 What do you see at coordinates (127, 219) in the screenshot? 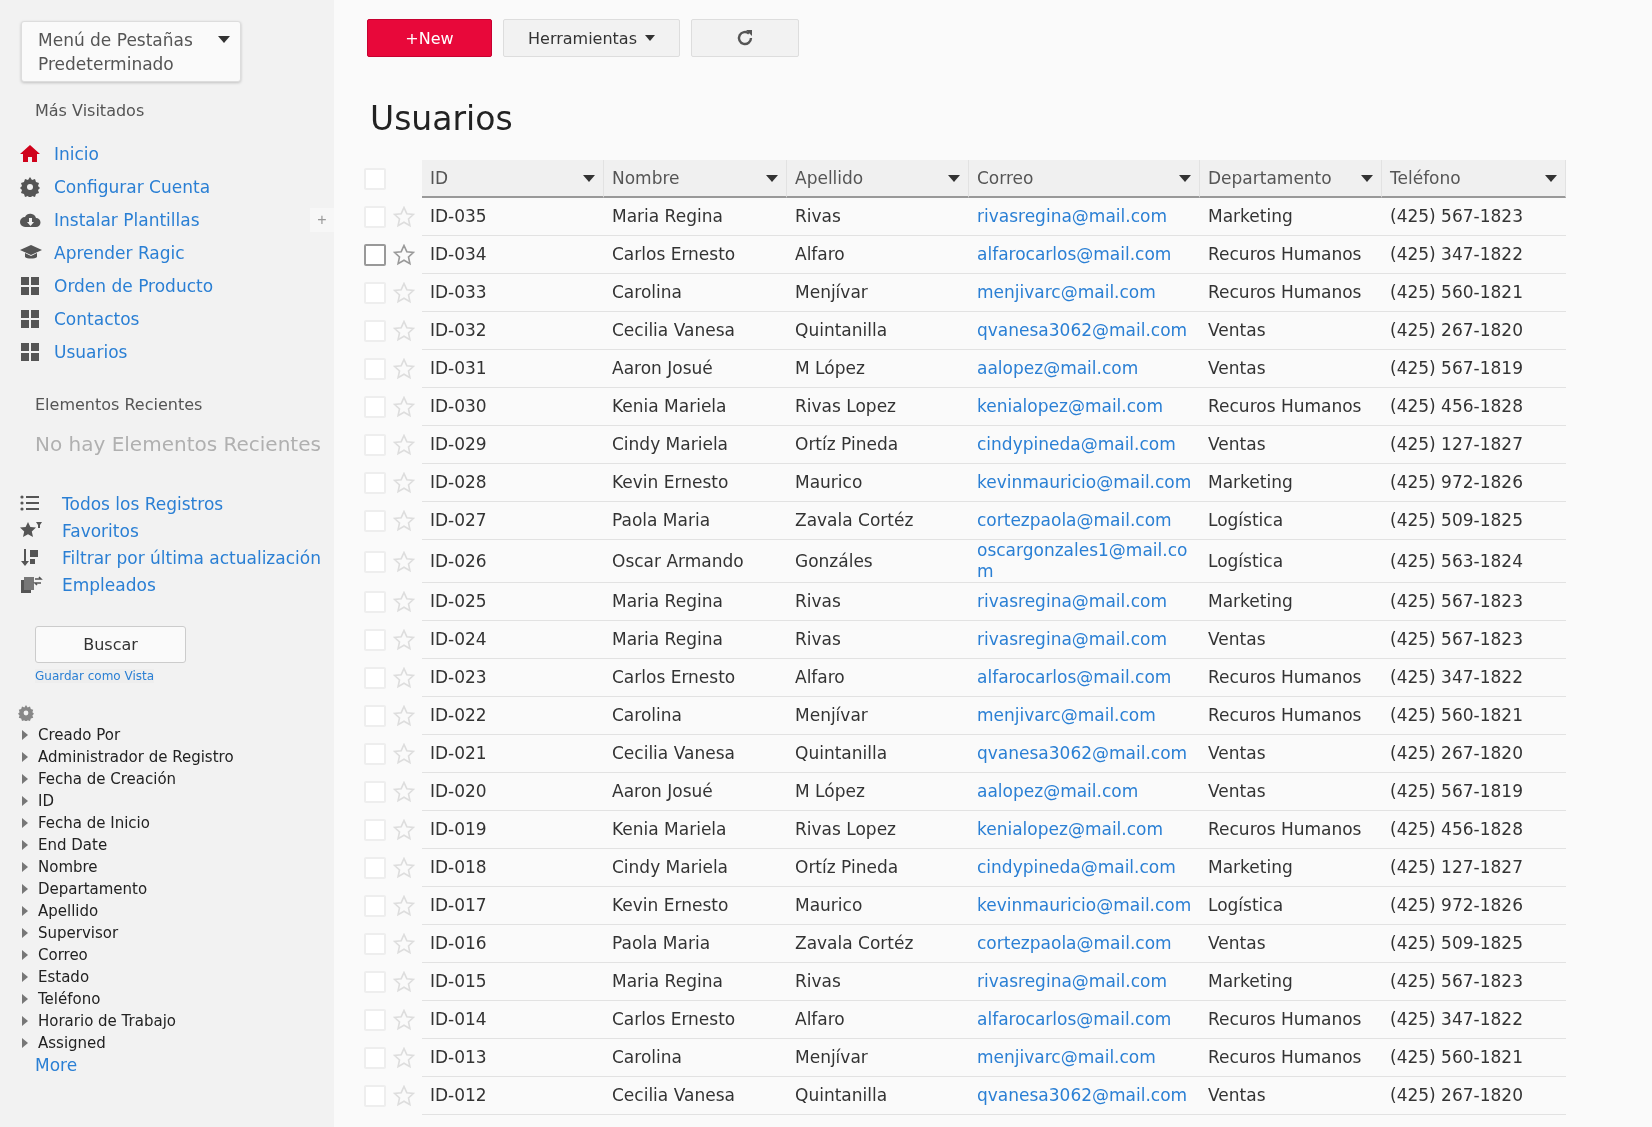
I see `nav-link: Instalar Plantillas` at bounding box center [127, 219].